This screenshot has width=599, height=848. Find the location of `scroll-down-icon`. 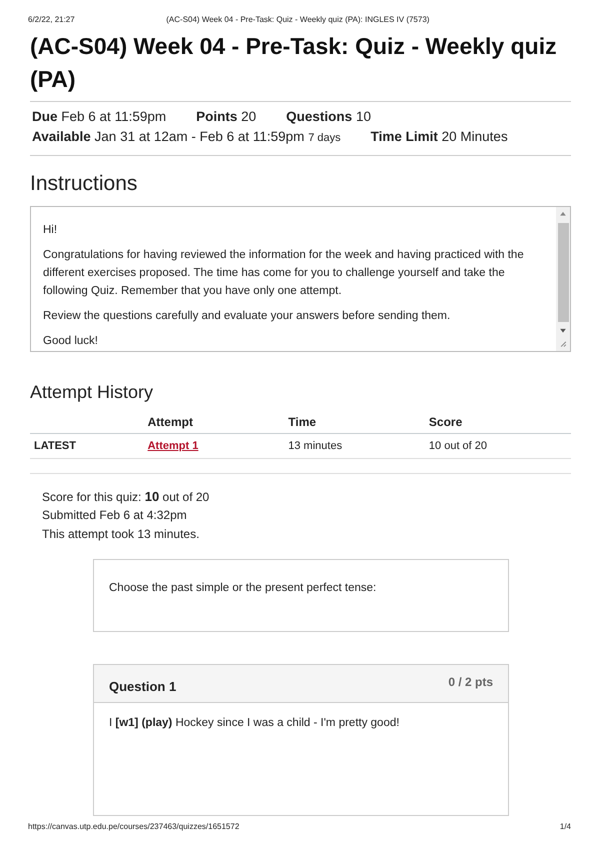

scroll-down-icon is located at coordinates (563, 330).